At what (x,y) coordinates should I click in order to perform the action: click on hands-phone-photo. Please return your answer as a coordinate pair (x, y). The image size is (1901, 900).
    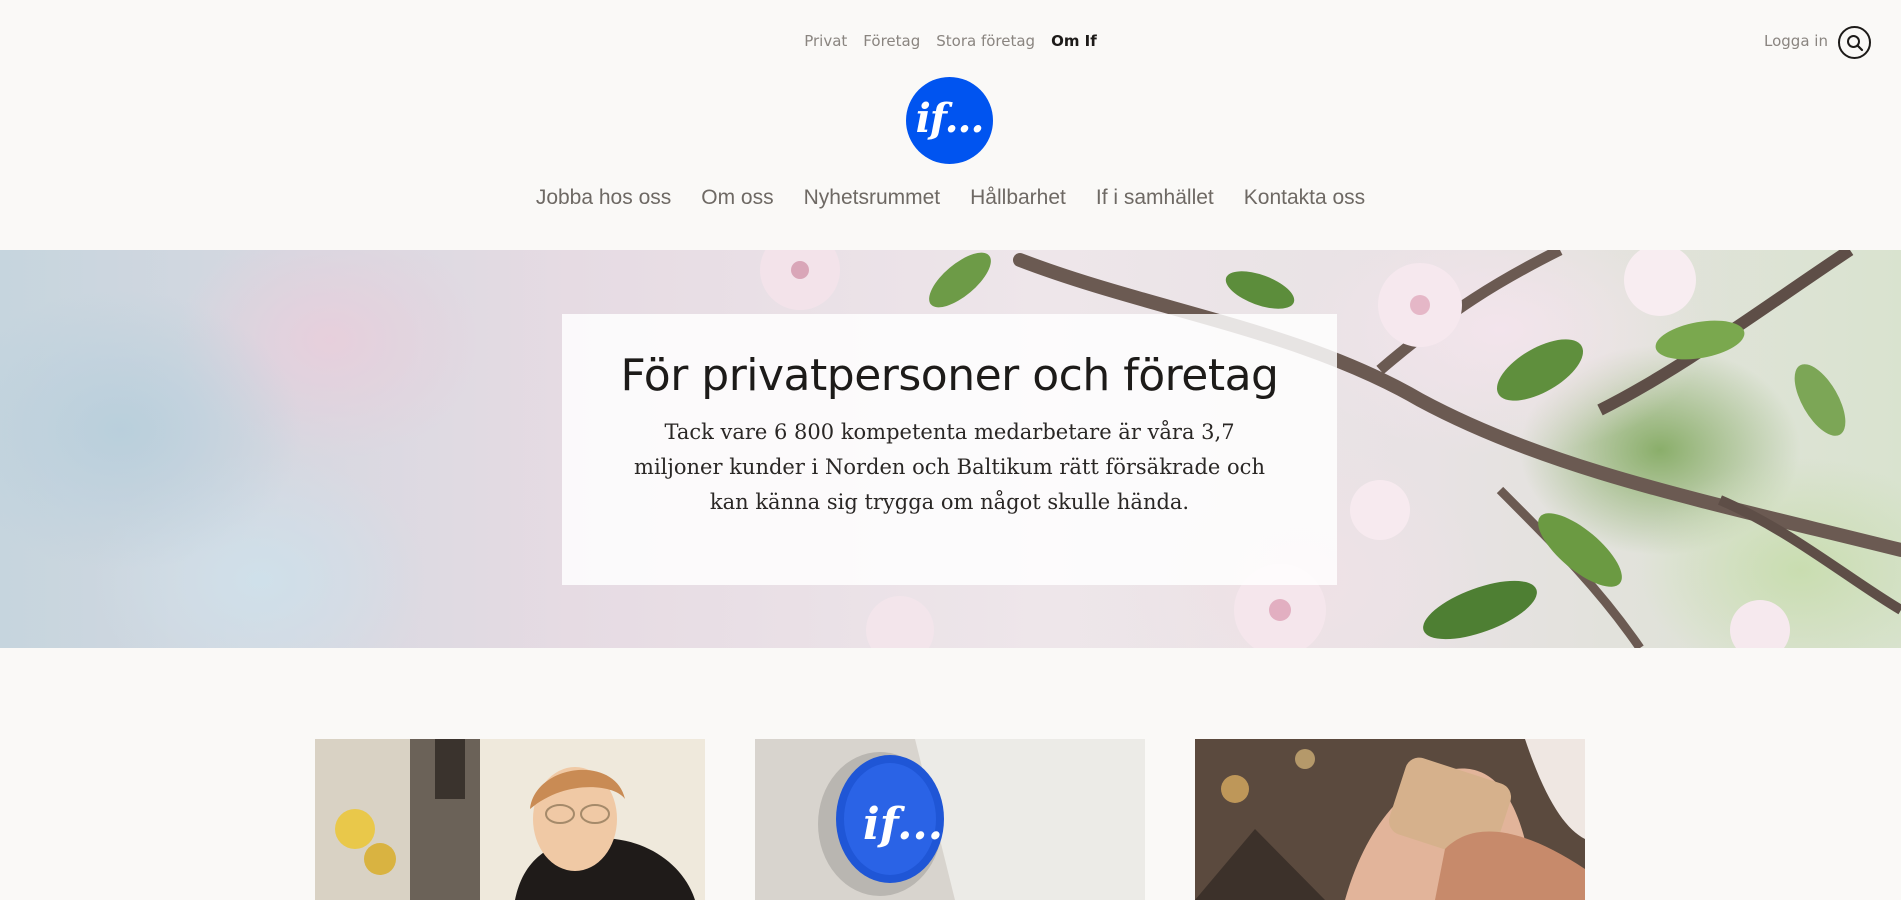
    Looking at the image, I should click on (1390, 819).